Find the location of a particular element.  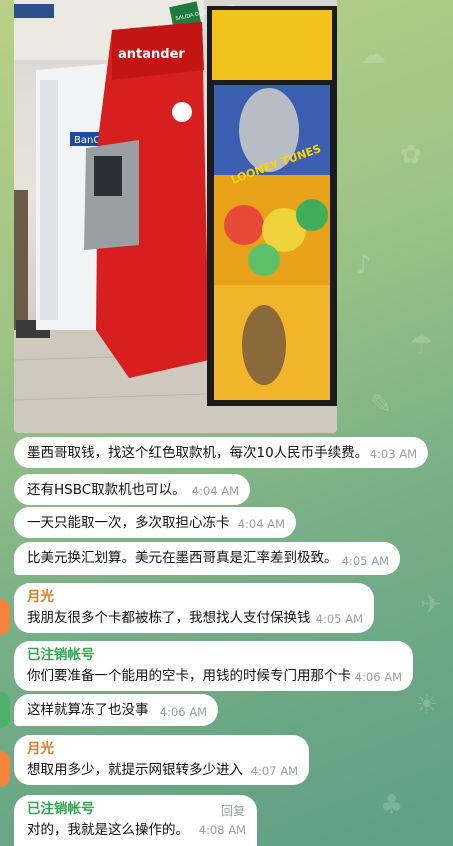

message-text: 我朋友很多个卡都被栋了，我想找人支付保换钱 is located at coordinates (169, 618).